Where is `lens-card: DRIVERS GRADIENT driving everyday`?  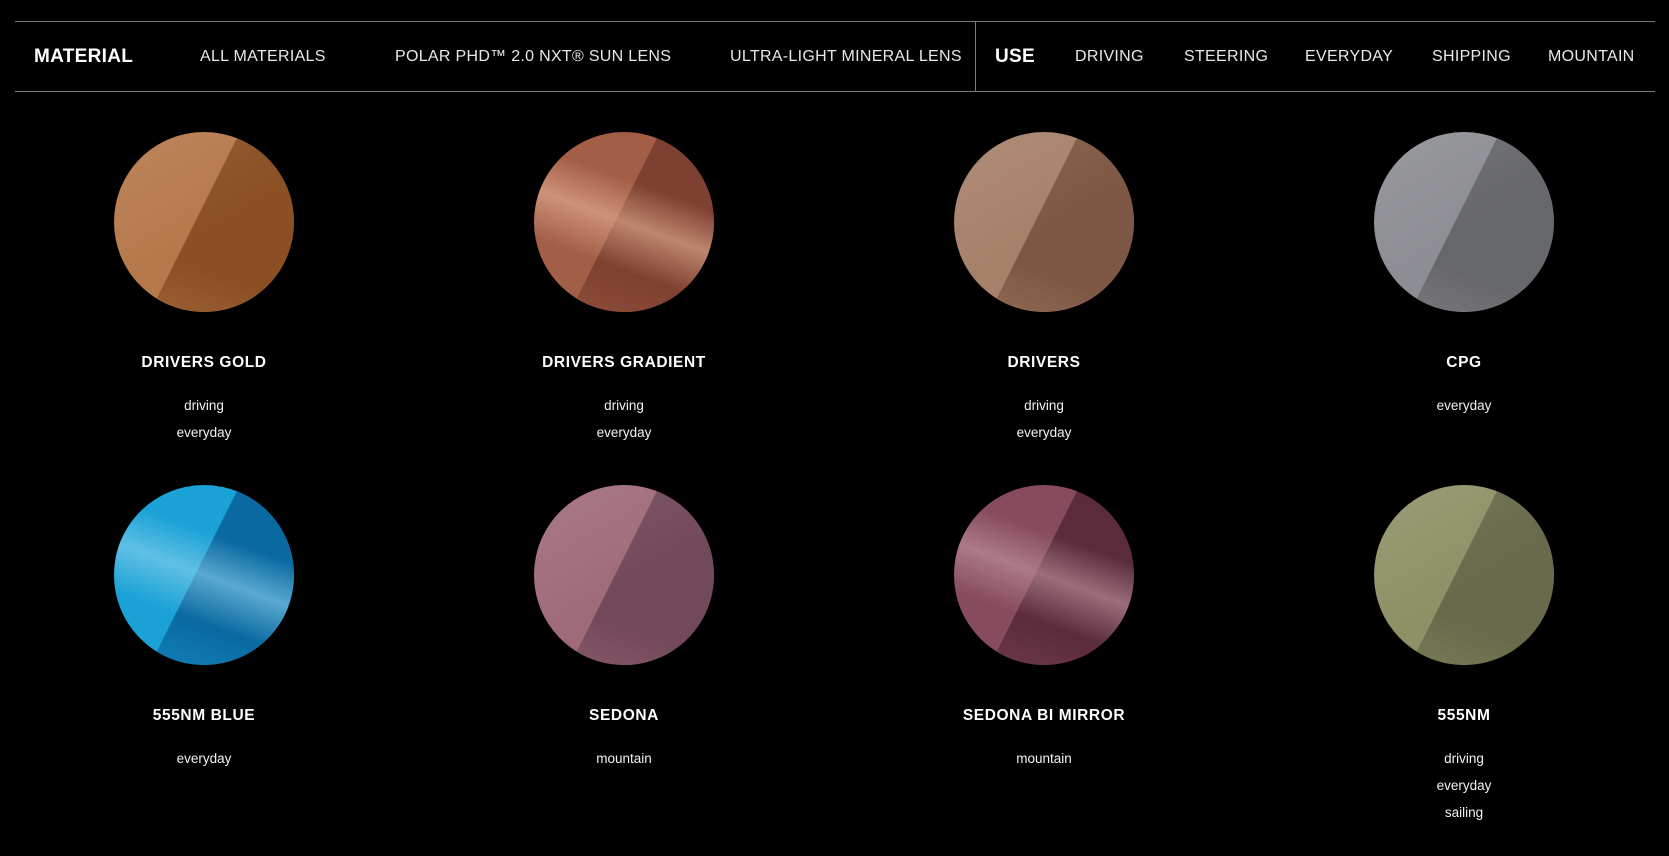 lens-card: DRIVERS GRADIENT driving everyday is located at coordinates (624, 289).